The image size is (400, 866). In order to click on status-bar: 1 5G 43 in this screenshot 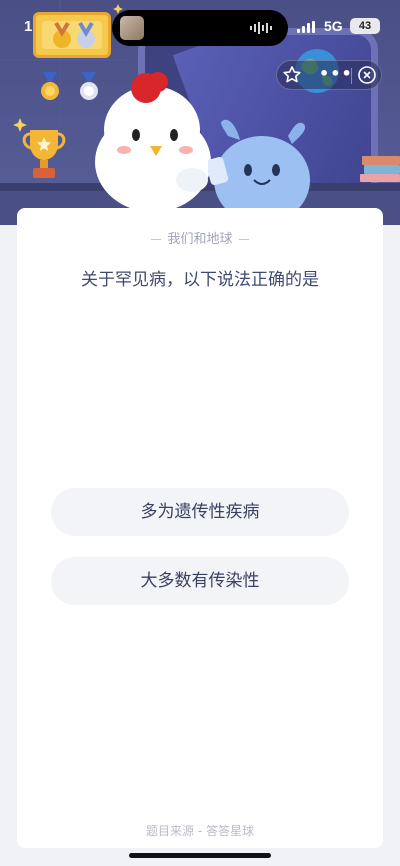, I will do `click(200, 26)`.